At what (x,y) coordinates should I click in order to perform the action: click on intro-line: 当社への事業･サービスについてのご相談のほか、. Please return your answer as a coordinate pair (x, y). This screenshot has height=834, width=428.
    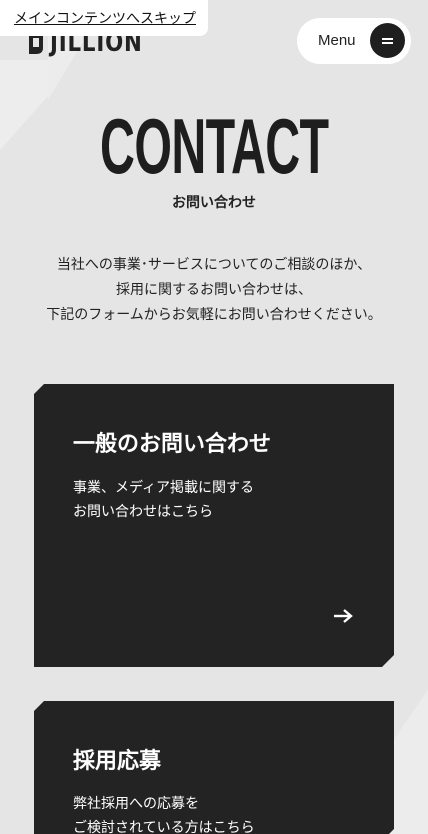
    Looking at the image, I should click on (214, 265).